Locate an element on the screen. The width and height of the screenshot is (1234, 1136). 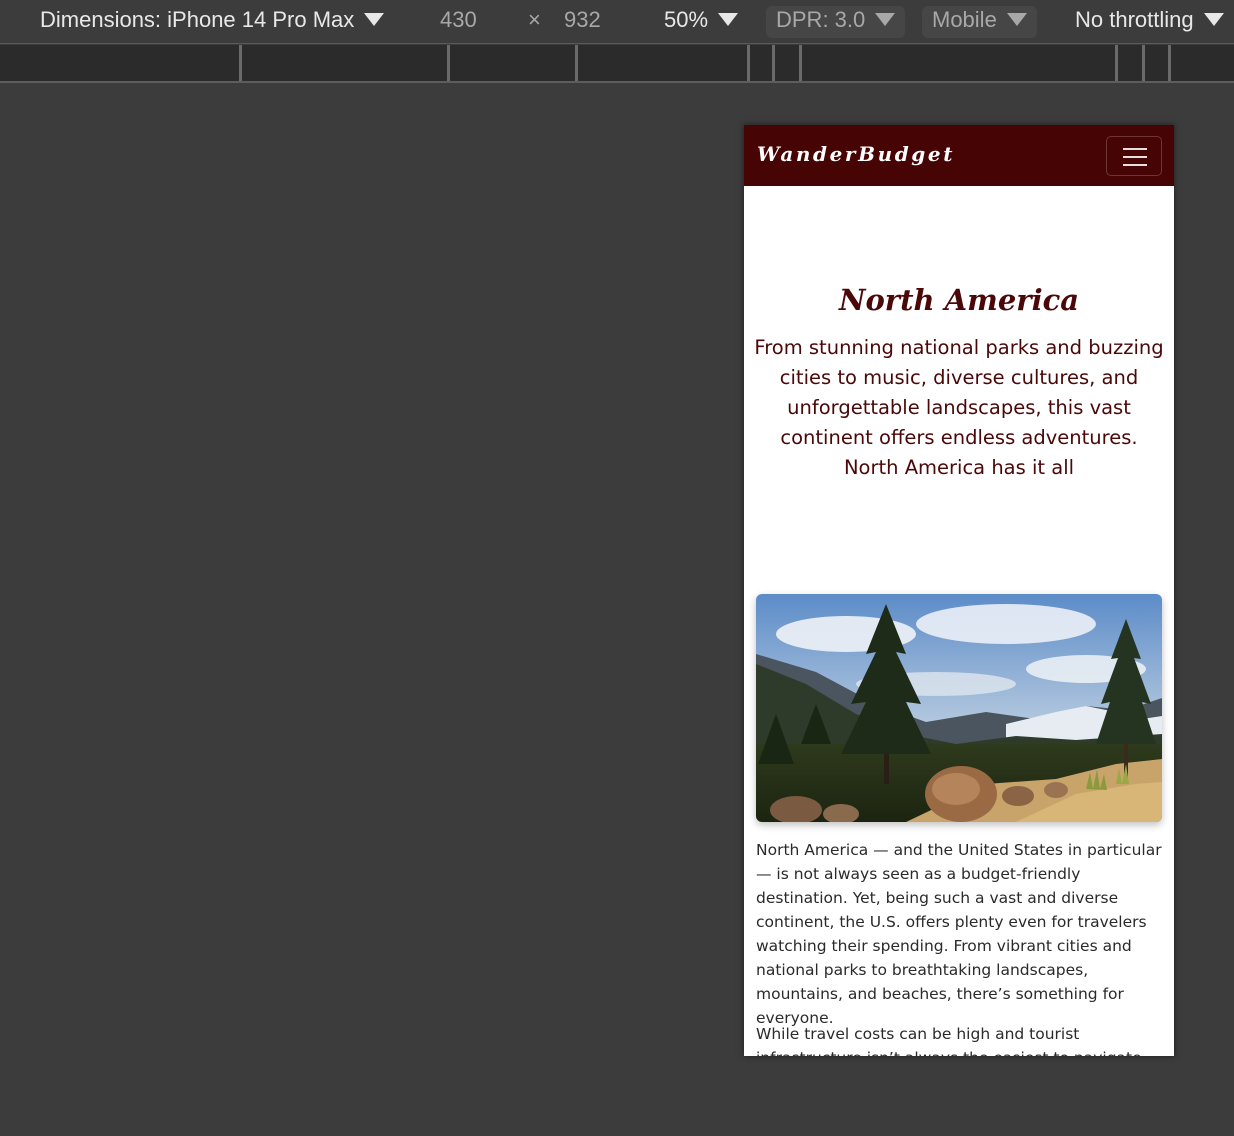
dpr-label: DPR: 3.0 is located at coordinates (821, 19).